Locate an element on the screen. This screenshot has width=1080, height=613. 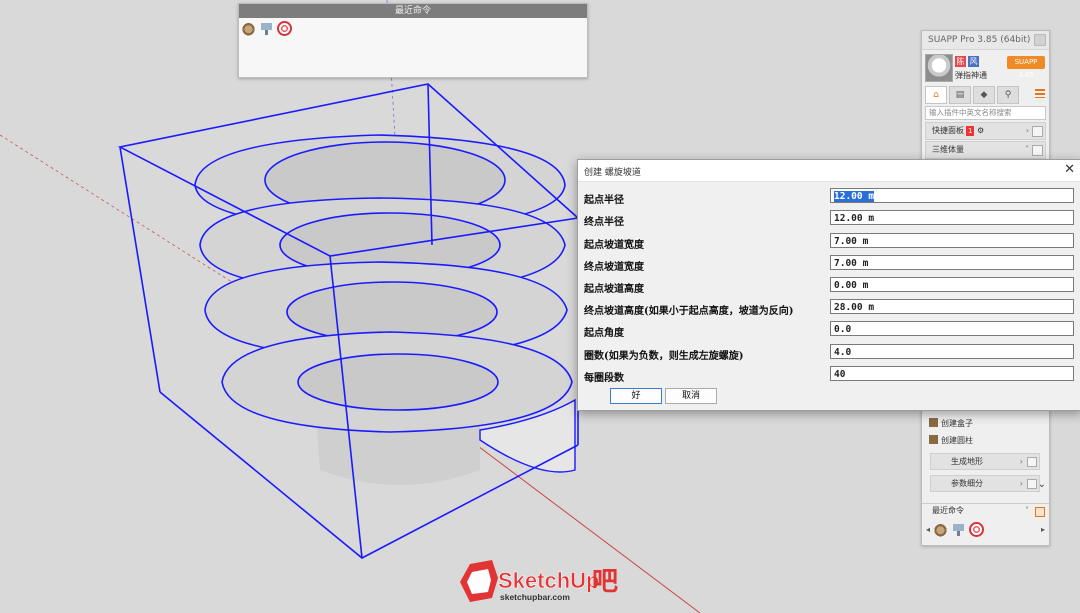
suapp-title: SUAPP Pro 3.85 (64bit) is located at coordinates (979, 40).